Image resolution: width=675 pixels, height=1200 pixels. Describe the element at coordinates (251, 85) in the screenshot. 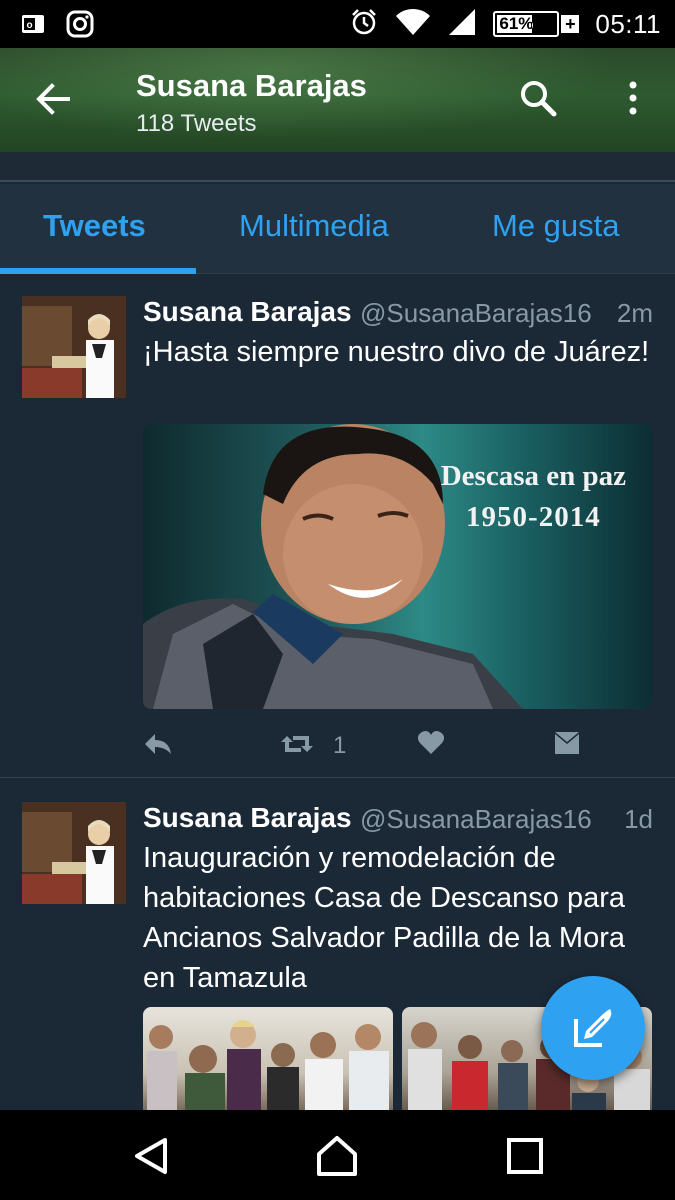

I see `page-title: Susana Barajas` at that location.